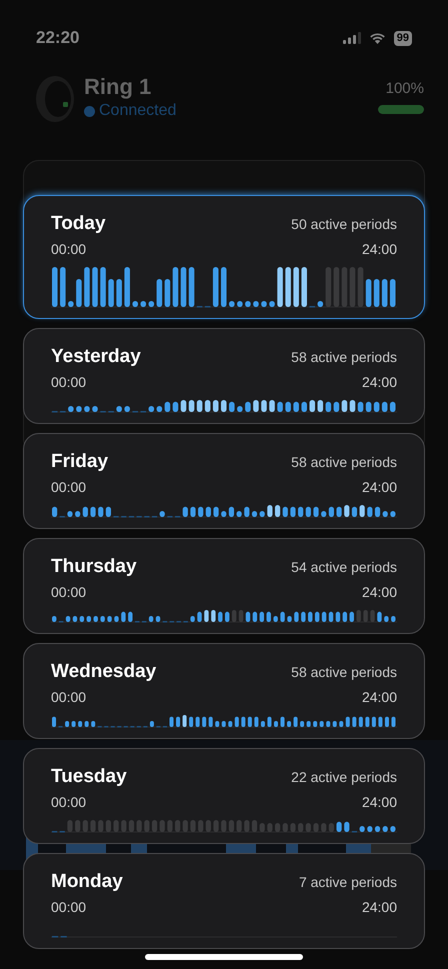 The height and width of the screenshot is (969, 448). What do you see at coordinates (96, 356) in the screenshot?
I see `day-label: Yesterday` at bounding box center [96, 356].